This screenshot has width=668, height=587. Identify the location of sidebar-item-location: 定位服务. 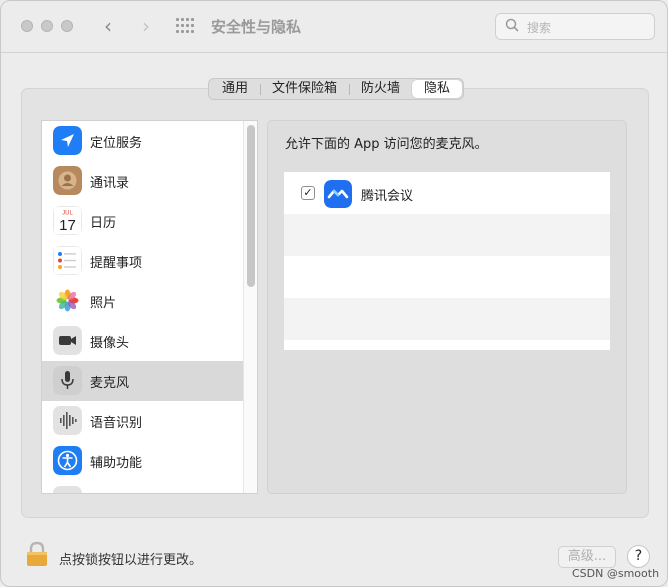
(142, 141).